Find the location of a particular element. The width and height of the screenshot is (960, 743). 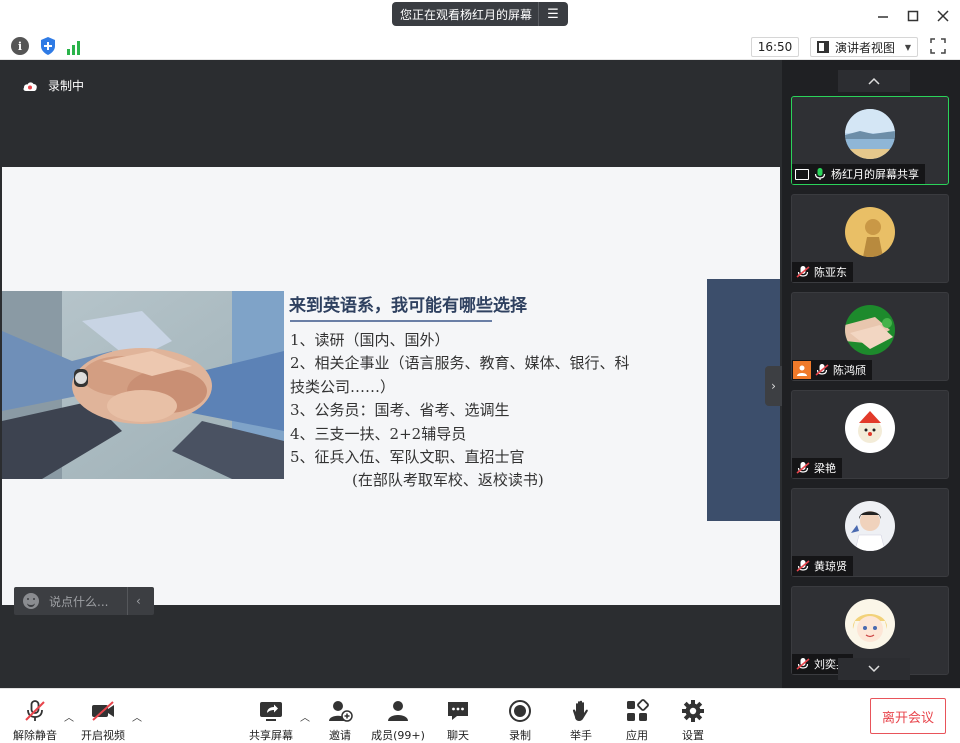

collapse-sidebar-button: › is located at coordinates (773, 386).